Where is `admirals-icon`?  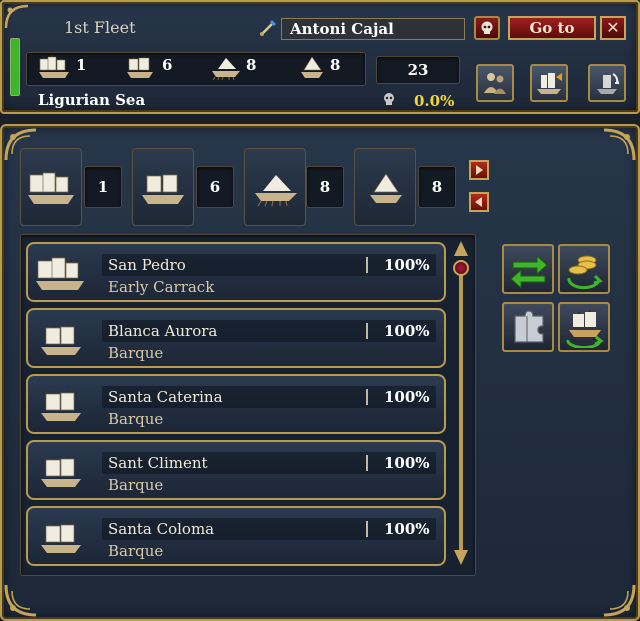
admirals-icon is located at coordinates (495, 83).